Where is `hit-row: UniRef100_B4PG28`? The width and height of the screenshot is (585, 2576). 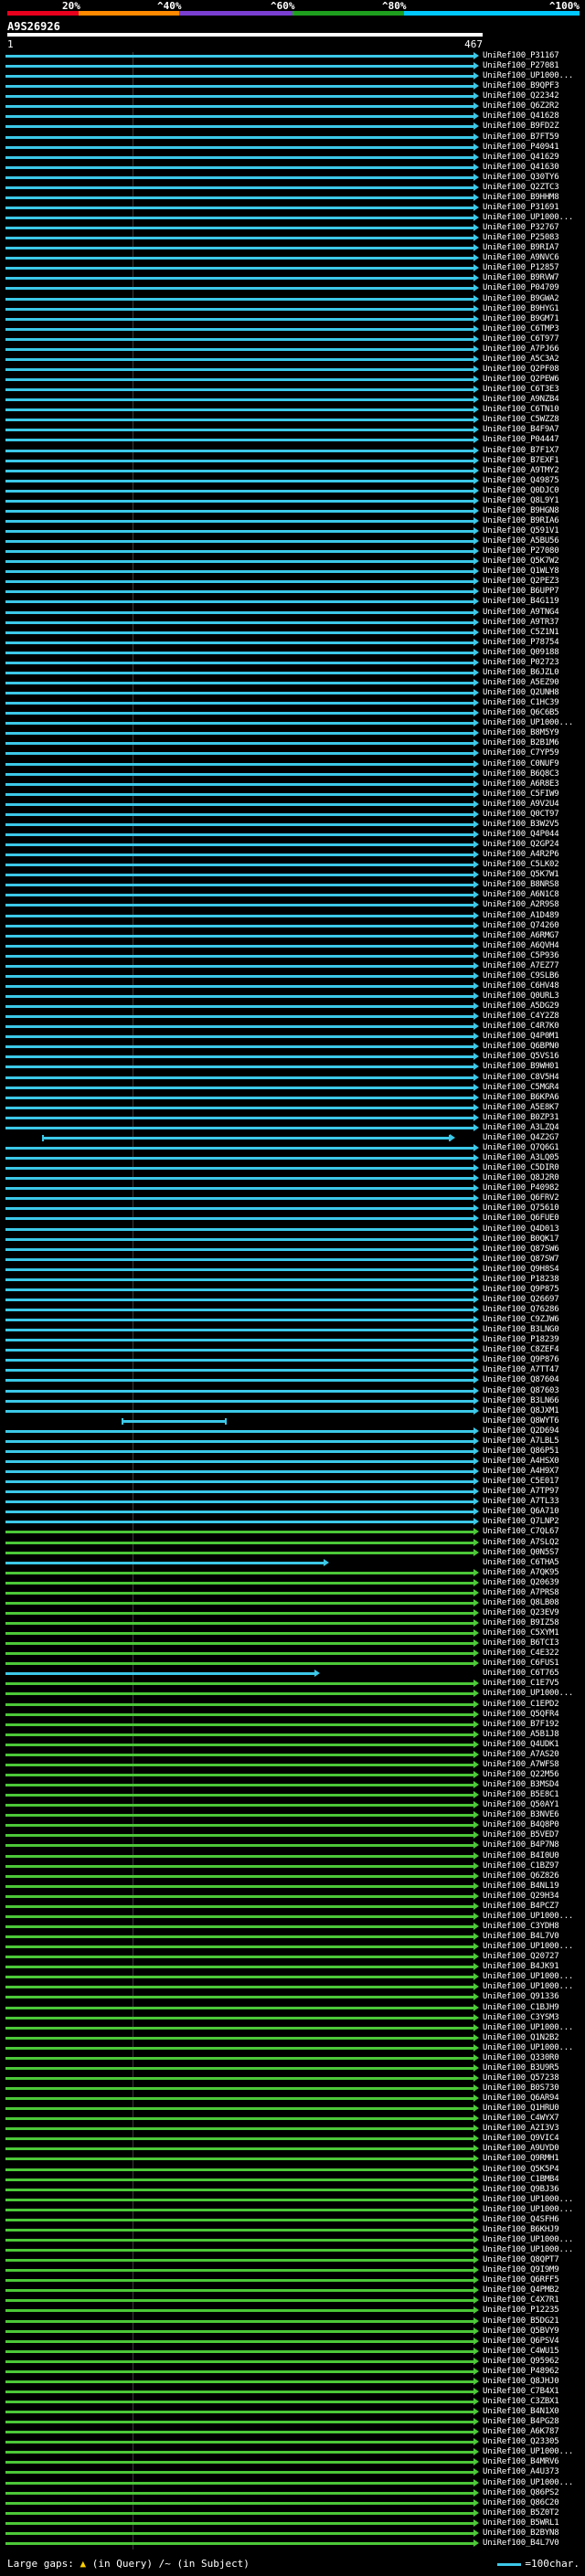 hit-row: UniRef100_B4PG28 is located at coordinates (293, 2421).